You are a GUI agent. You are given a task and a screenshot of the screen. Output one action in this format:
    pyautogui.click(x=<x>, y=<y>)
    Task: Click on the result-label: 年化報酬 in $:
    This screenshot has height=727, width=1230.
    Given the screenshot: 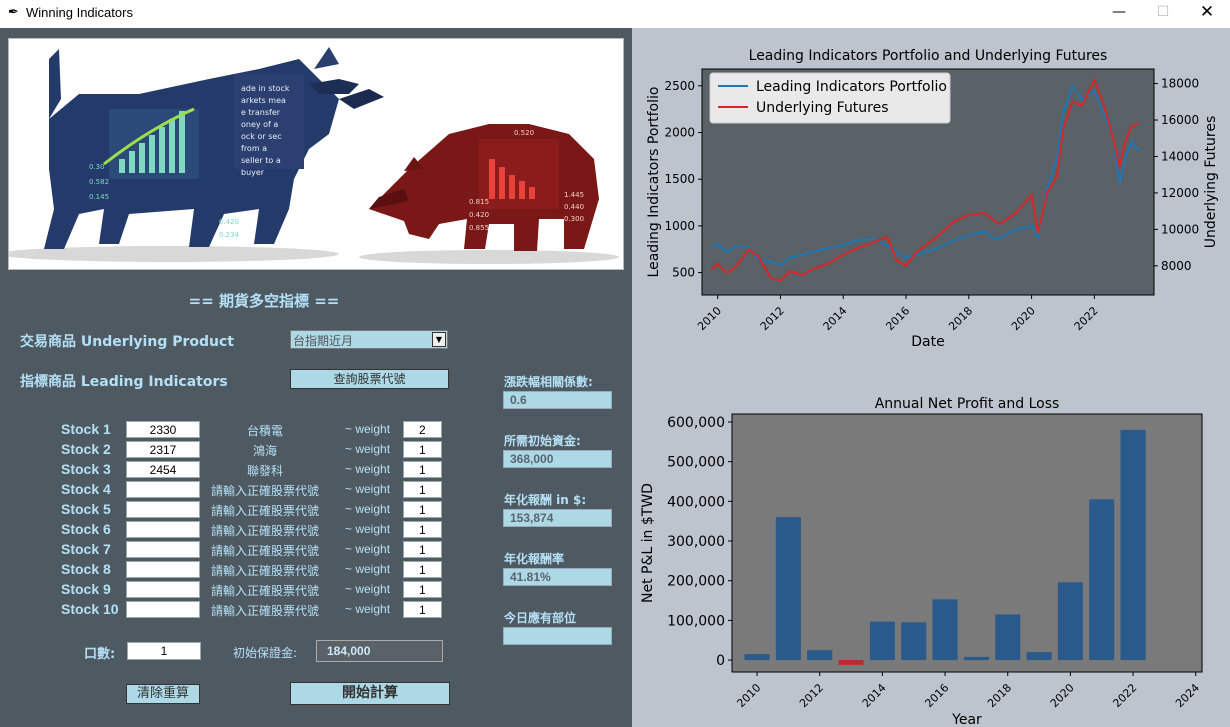 What is the action you would take?
    pyautogui.click(x=545, y=500)
    